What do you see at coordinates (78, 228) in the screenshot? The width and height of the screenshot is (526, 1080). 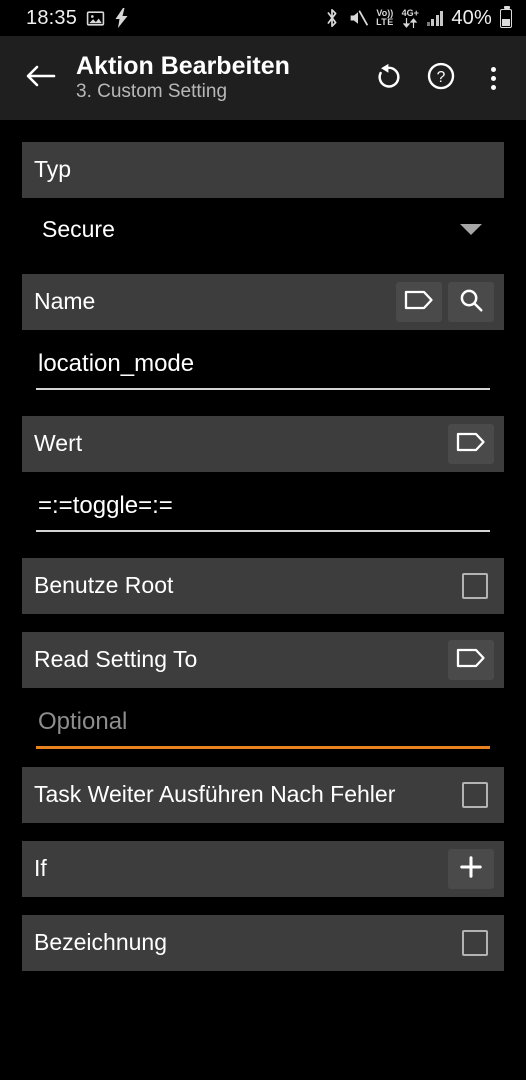 I see `type-selected-value: Secure` at bounding box center [78, 228].